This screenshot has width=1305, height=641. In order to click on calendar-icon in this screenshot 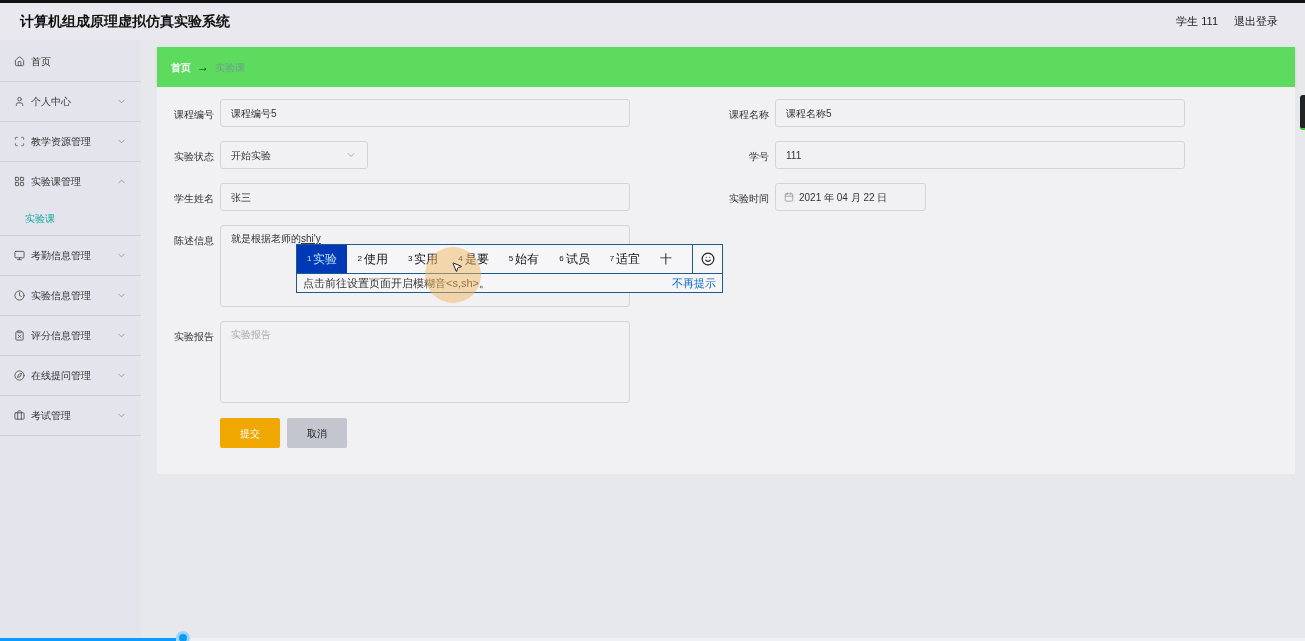, I will do `click(789, 197)`.